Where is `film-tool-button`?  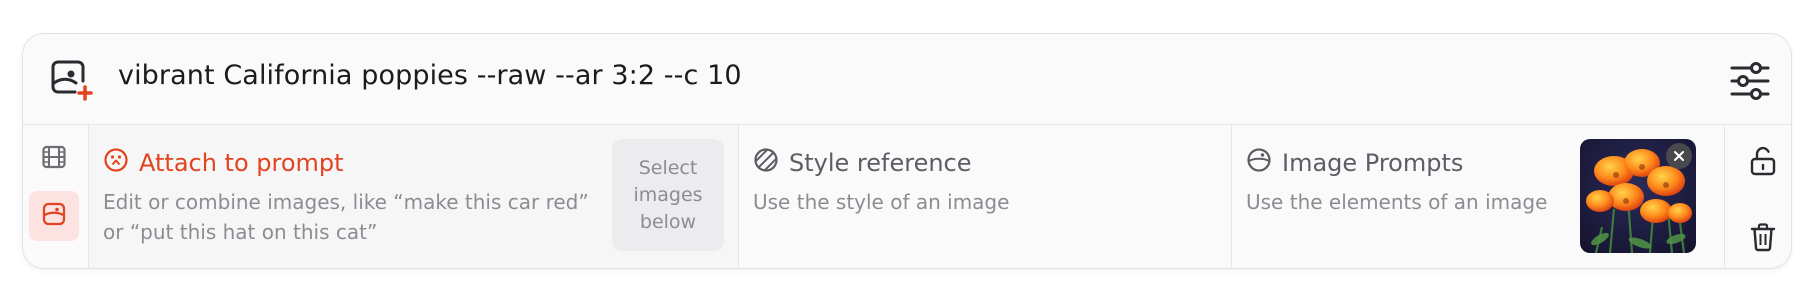 film-tool-button is located at coordinates (54, 159).